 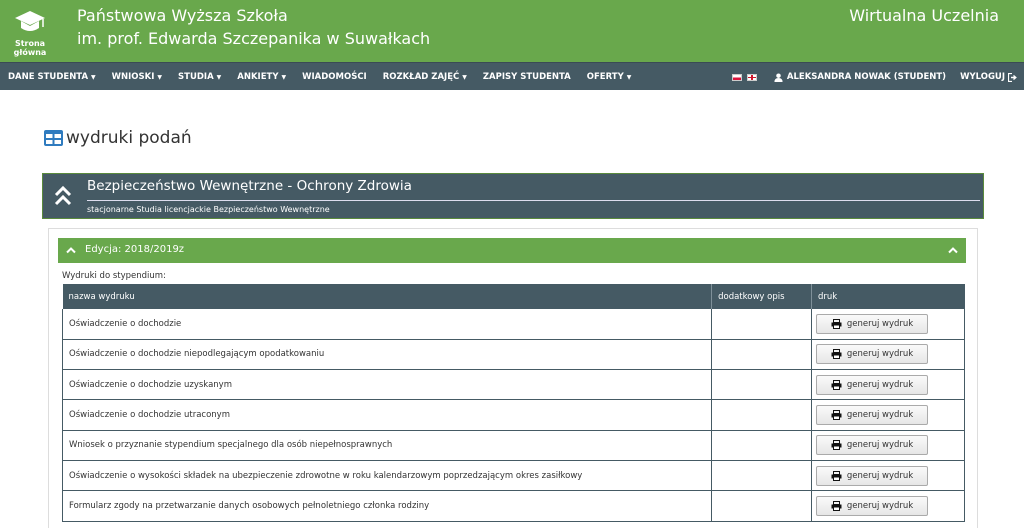 What do you see at coordinates (30, 43) in the screenshot?
I see `home-label-1: Strona` at bounding box center [30, 43].